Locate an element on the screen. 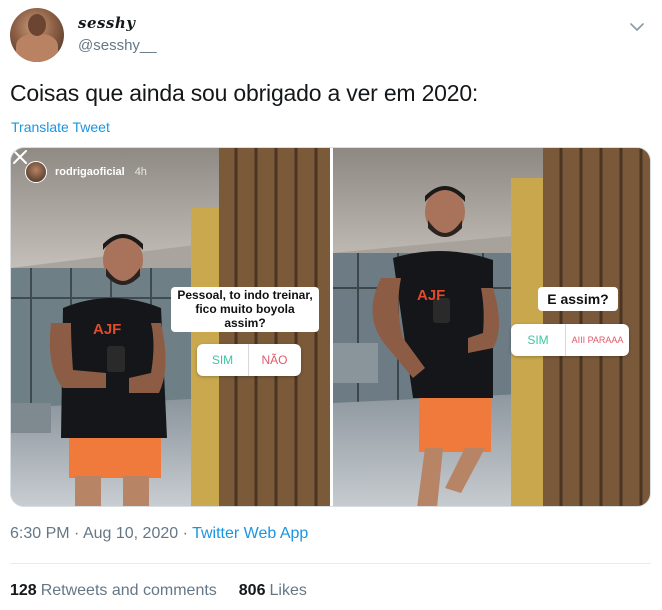 The height and width of the screenshot is (610, 662). likes-stat: 806 Likes is located at coordinates (273, 591).